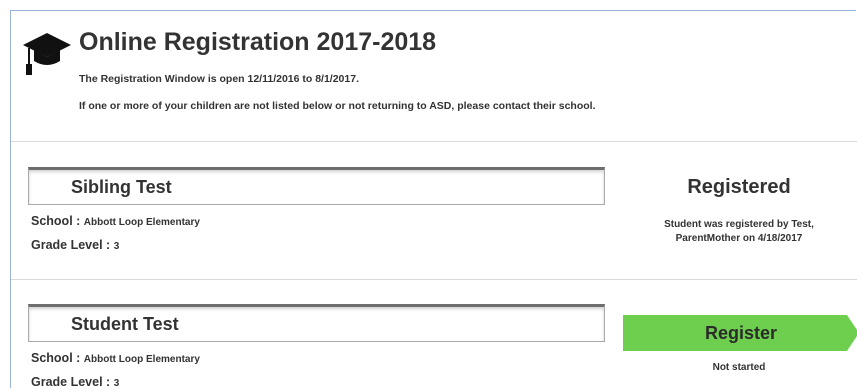 This screenshot has height=390, width=857. I want to click on register-button: Register, so click(740, 333).